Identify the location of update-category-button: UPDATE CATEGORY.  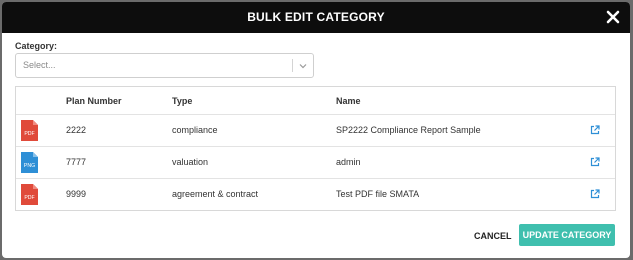
(567, 235).